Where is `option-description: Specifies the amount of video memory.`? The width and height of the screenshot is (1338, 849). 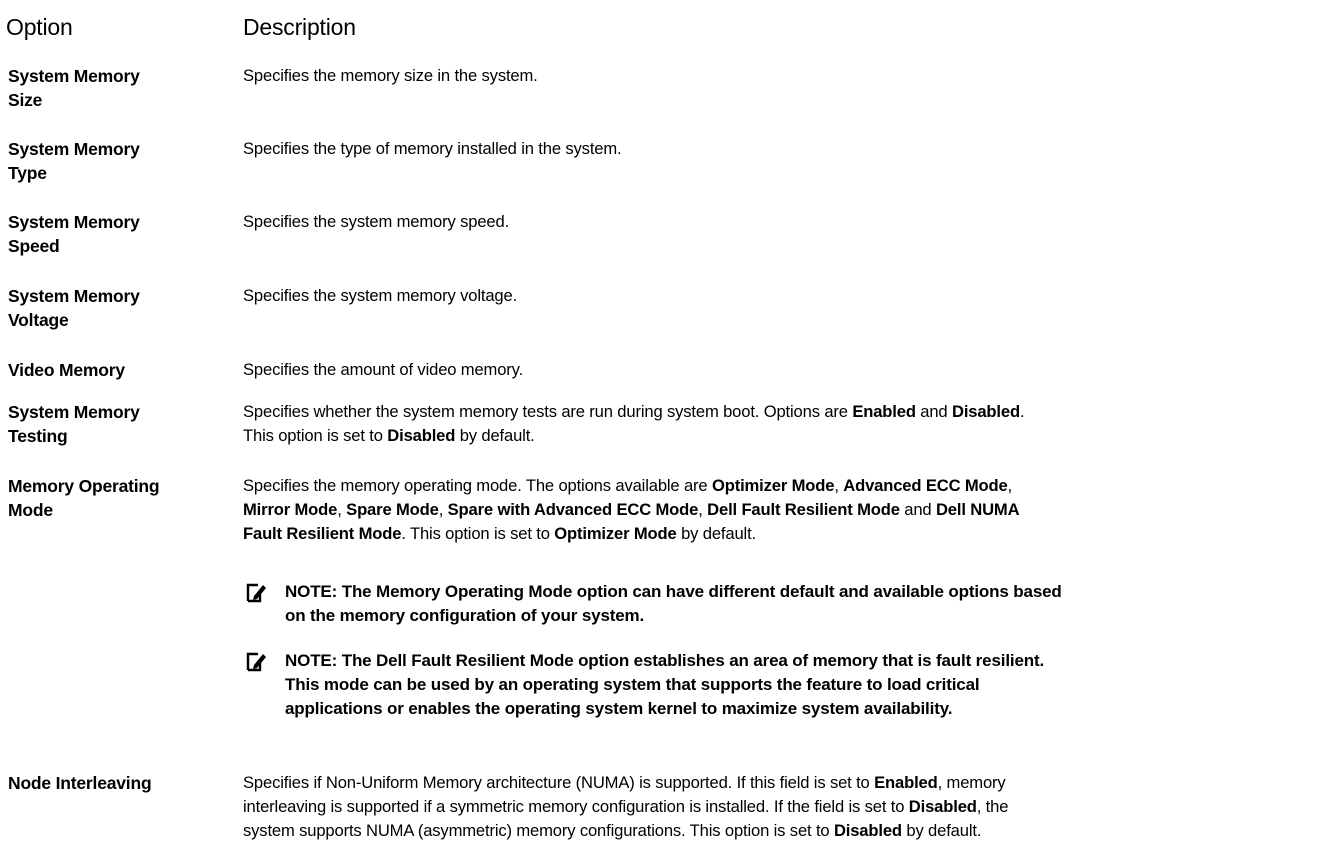
option-description: Specifies the amount of video memory. is located at coordinates (383, 369).